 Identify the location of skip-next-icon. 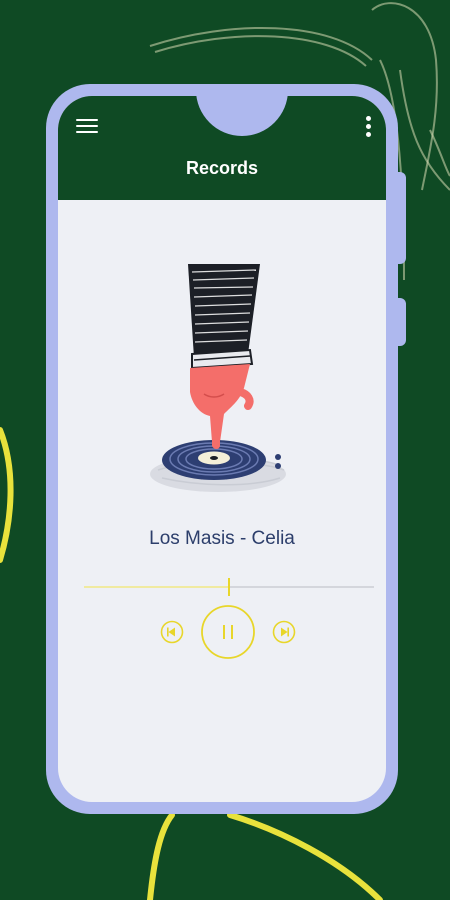
(284, 632).